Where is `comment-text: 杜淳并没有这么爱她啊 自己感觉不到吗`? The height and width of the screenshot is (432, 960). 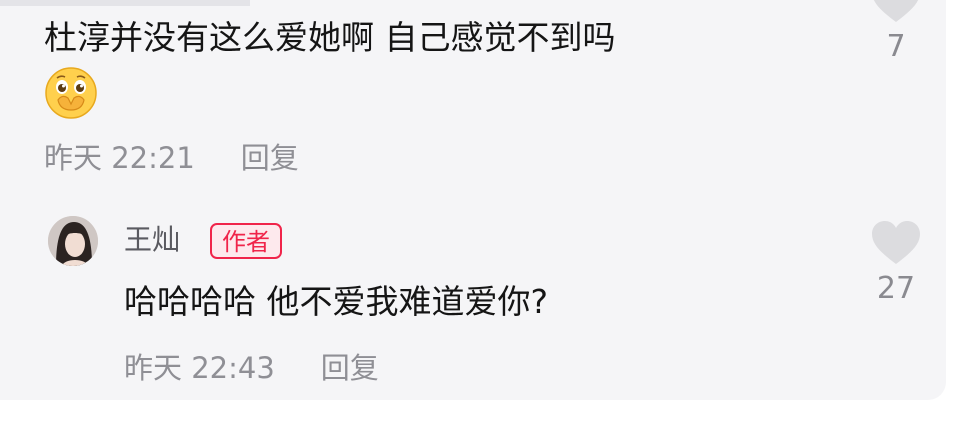
comment-text: 杜淳并没有这么爱她啊 自己感觉不到吗 is located at coordinates (330, 37).